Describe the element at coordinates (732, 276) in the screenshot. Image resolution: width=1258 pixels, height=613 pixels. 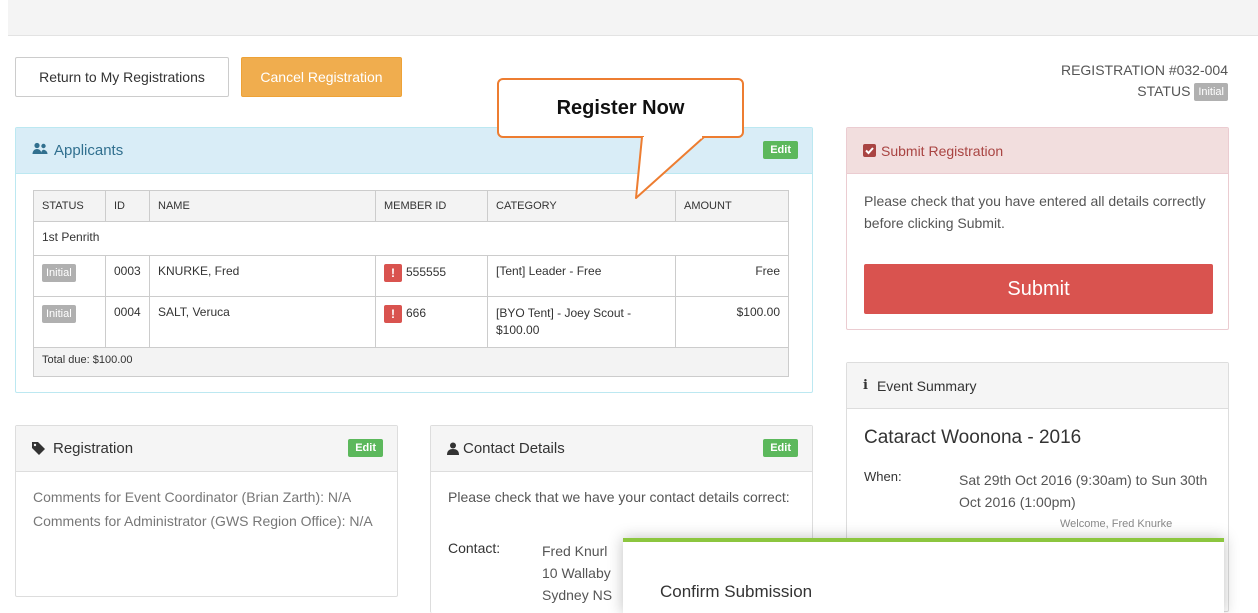
I see `amount-cell: Free` at that location.